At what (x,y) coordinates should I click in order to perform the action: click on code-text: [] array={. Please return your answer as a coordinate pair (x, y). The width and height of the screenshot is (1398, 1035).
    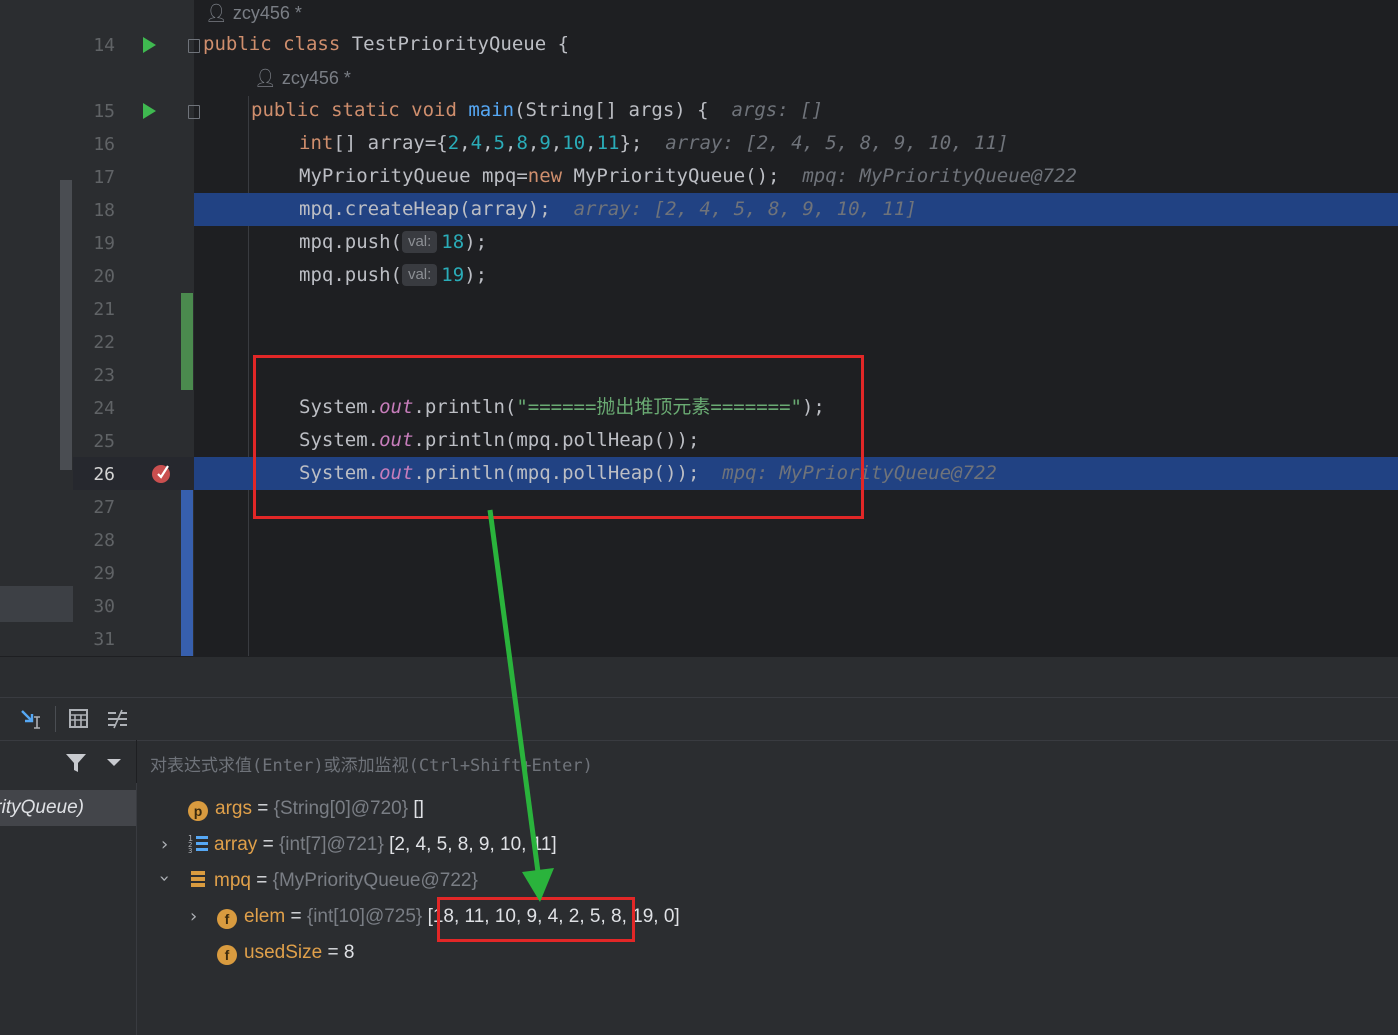
    Looking at the image, I should click on (390, 143).